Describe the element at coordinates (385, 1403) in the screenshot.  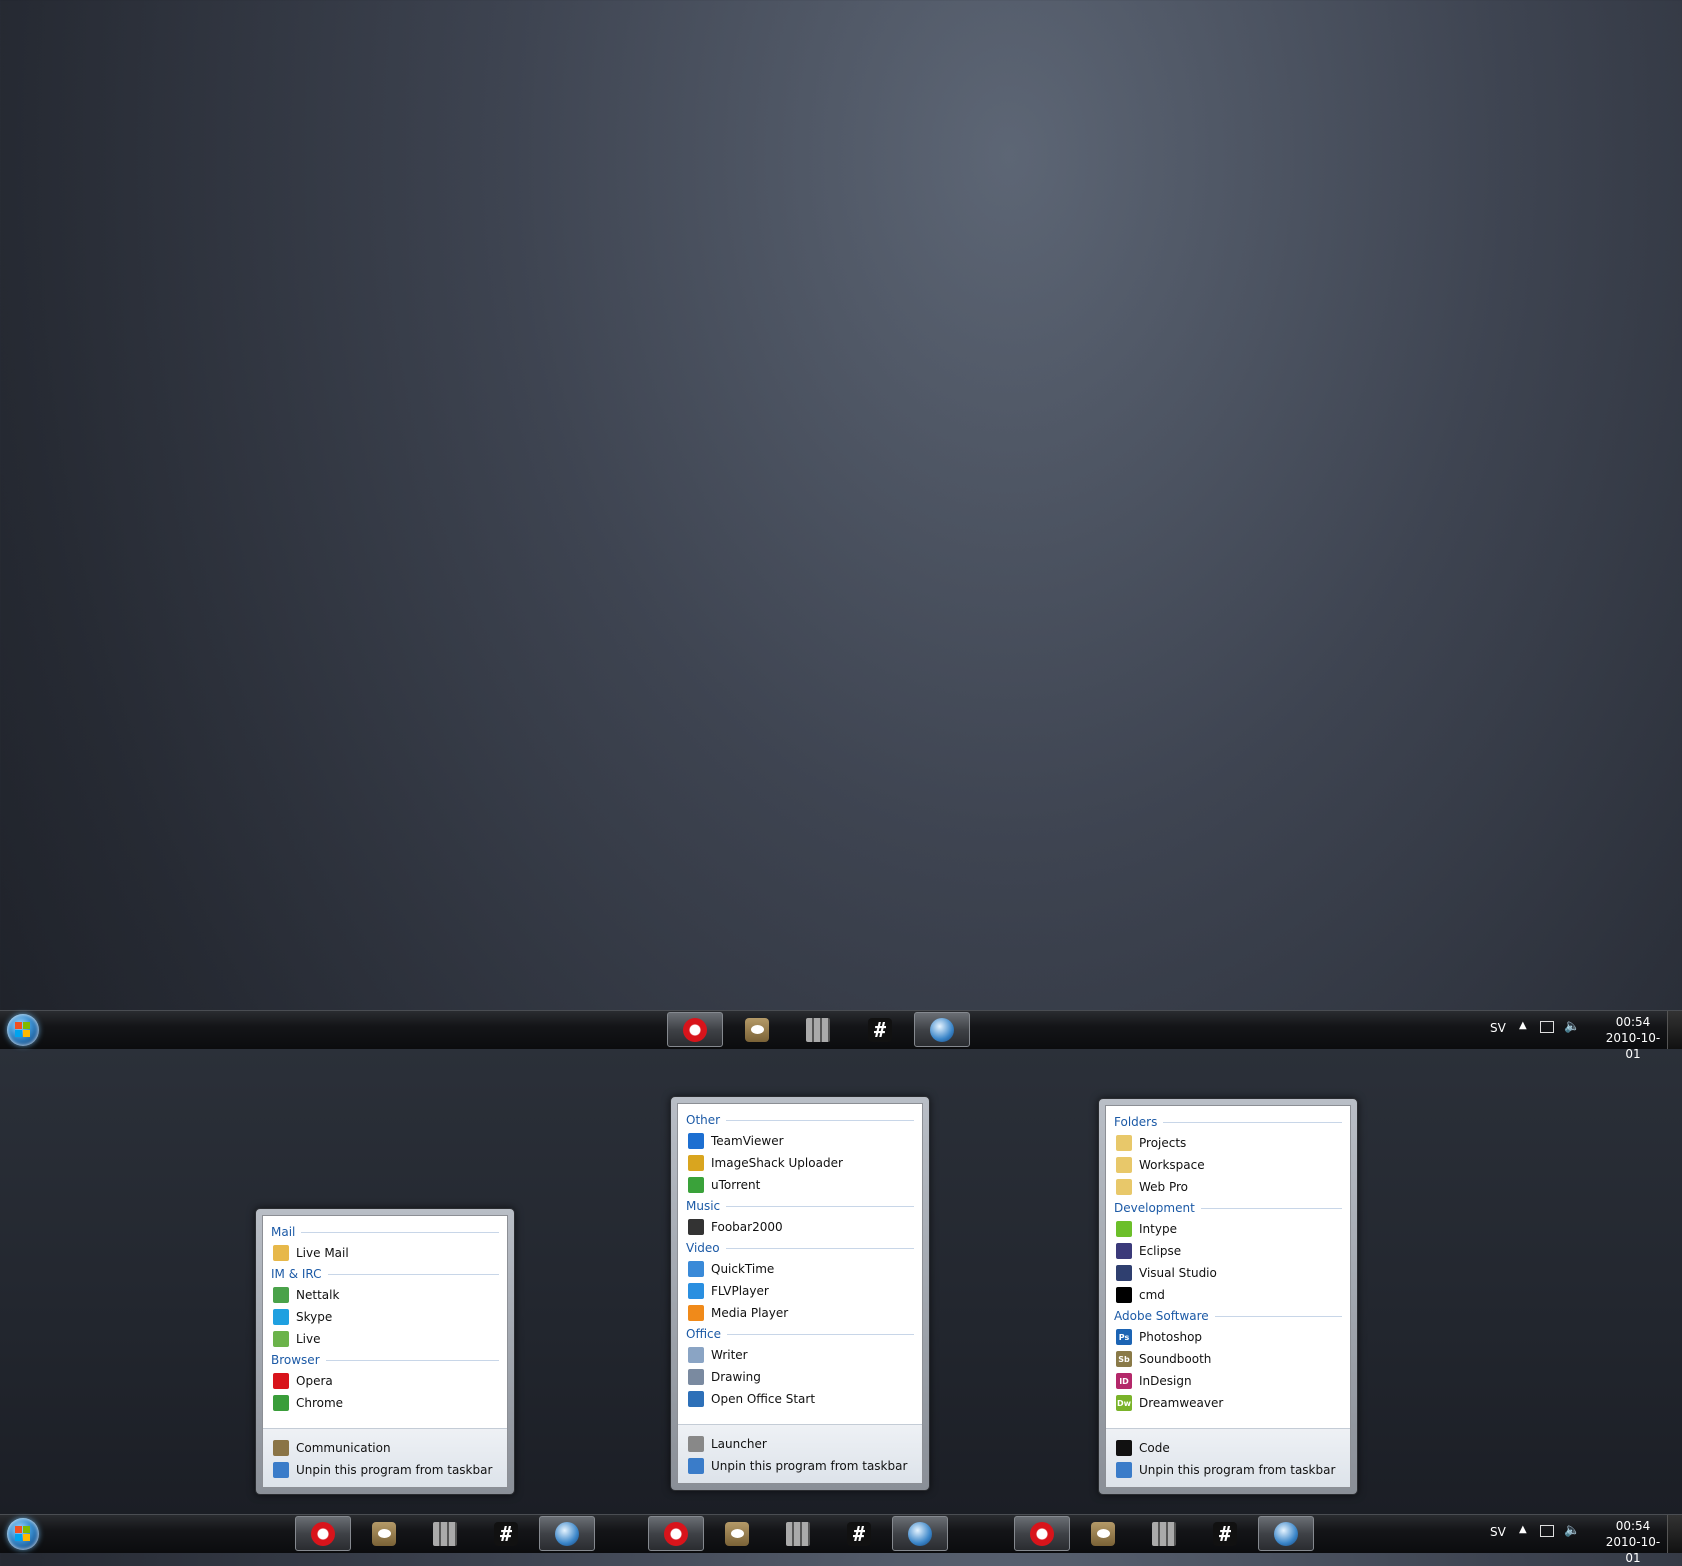
I see `jumplist-item: Chrome` at that location.